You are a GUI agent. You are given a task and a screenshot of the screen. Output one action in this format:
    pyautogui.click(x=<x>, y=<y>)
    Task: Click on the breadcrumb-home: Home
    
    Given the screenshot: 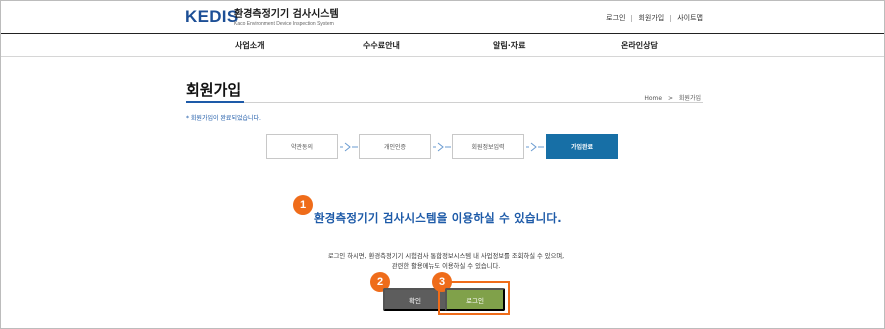 What is the action you would take?
    pyautogui.click(x=653, y=98)
    